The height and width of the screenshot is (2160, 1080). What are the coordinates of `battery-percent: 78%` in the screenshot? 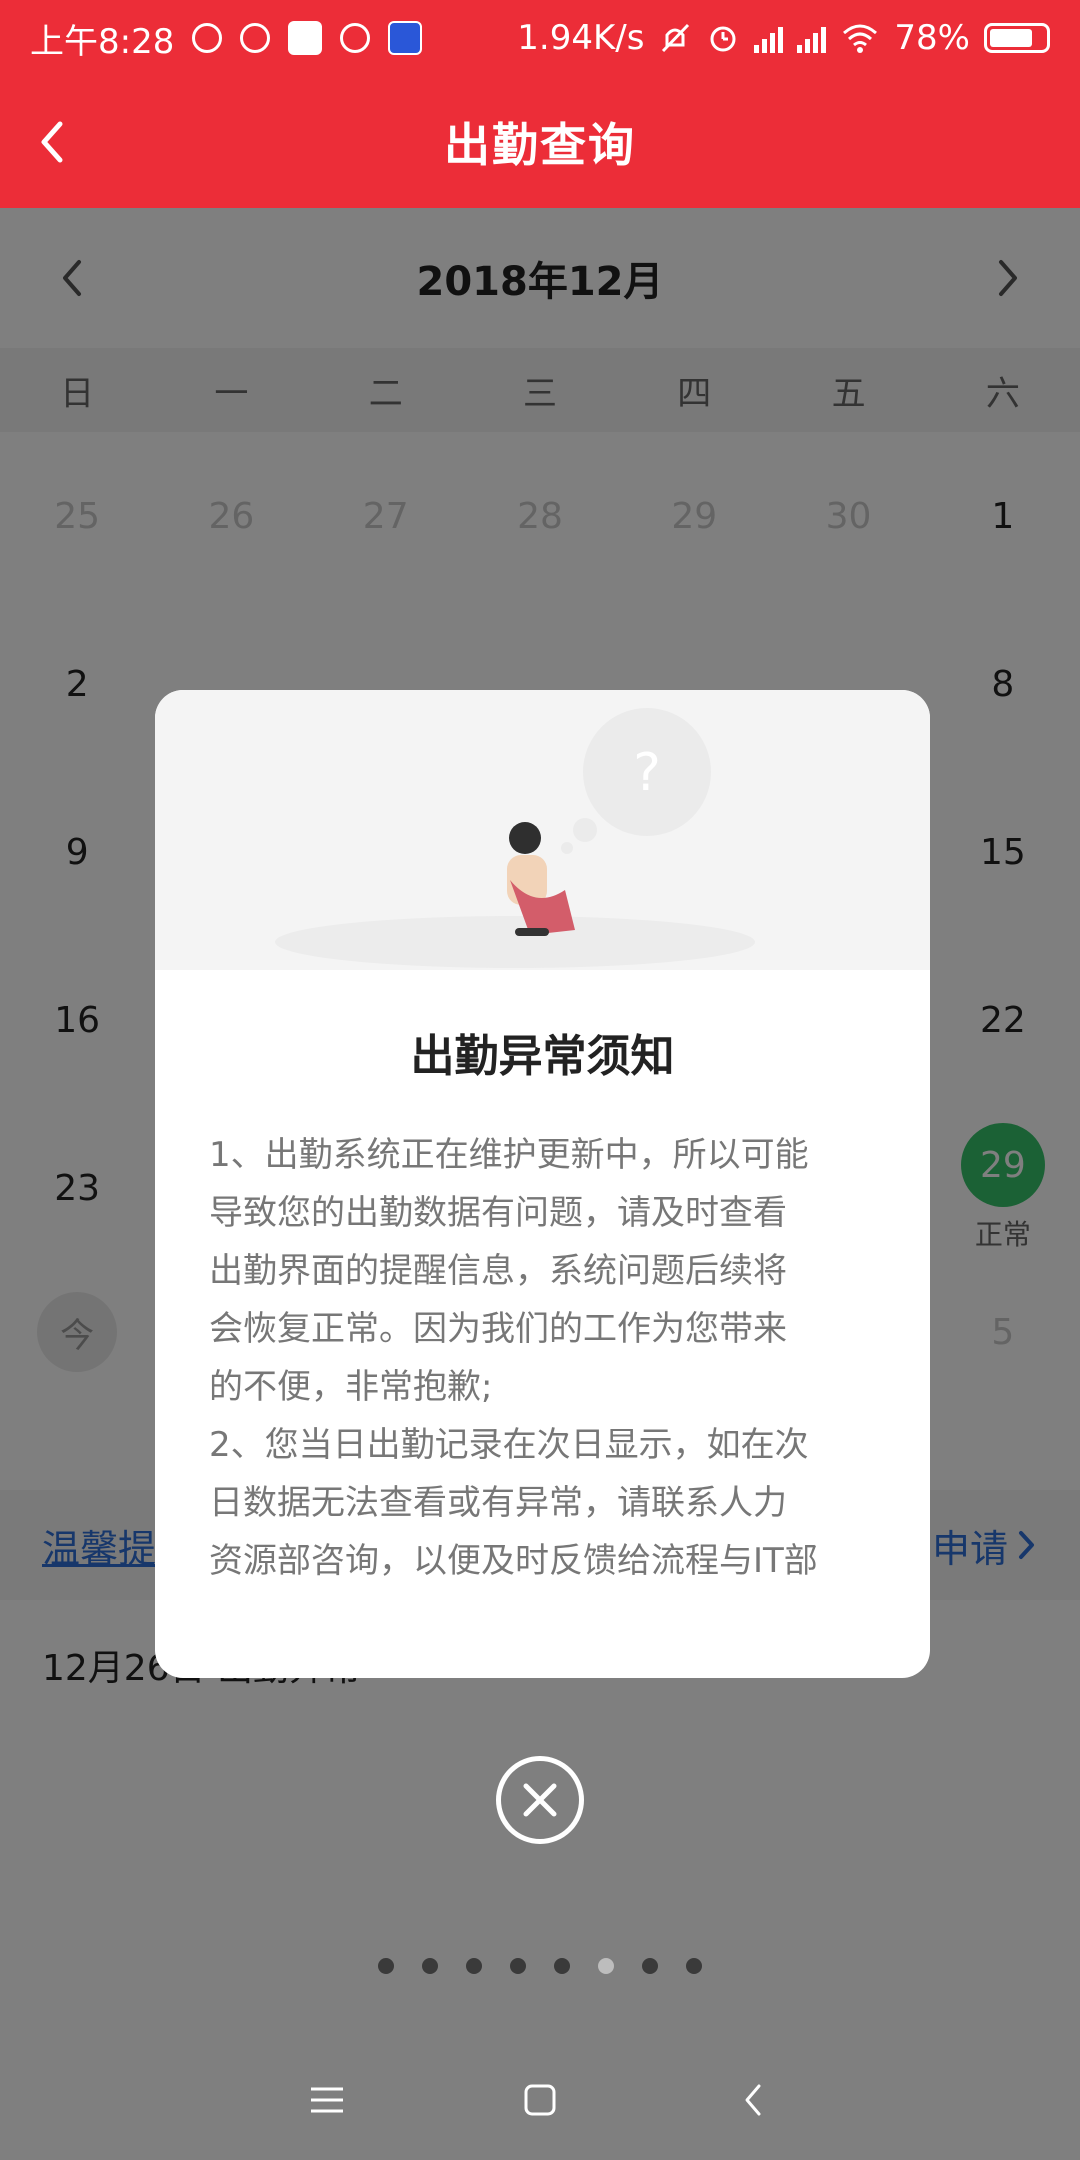 It's located at (932, 38).